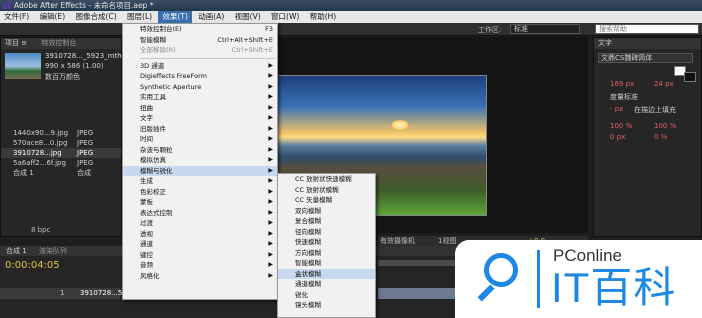 The width and height of the screenshot is (702, 318). What do you see at coordinates (200, 192) in the screenshot?
I see `effect-menu-item: 色彩校正 ▶` at bounding box center [200, 192].